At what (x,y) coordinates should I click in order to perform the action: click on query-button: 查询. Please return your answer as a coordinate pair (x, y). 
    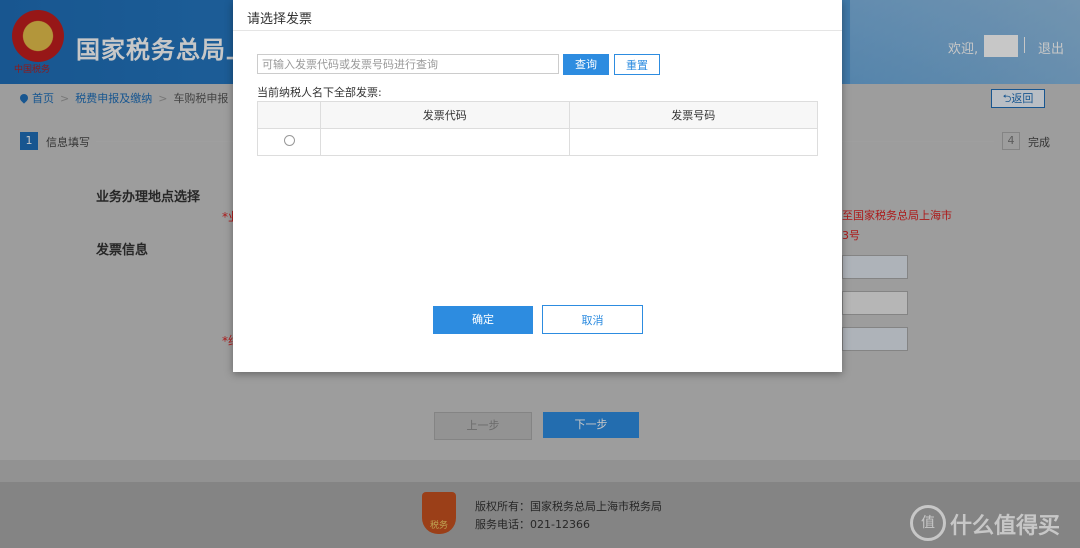
    Looking at the image, I should click on (586, 64).